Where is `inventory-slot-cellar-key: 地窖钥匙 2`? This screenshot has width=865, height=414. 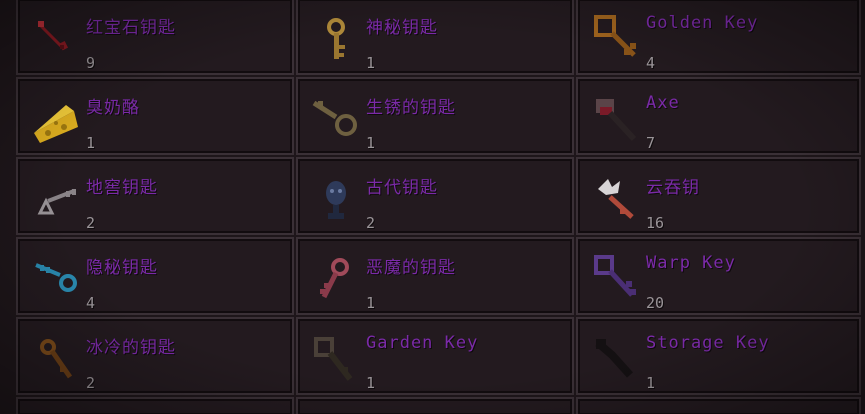 inventory-slot-cellar-key: 地窖钥匙 2 is located at coordinates (155, 196).